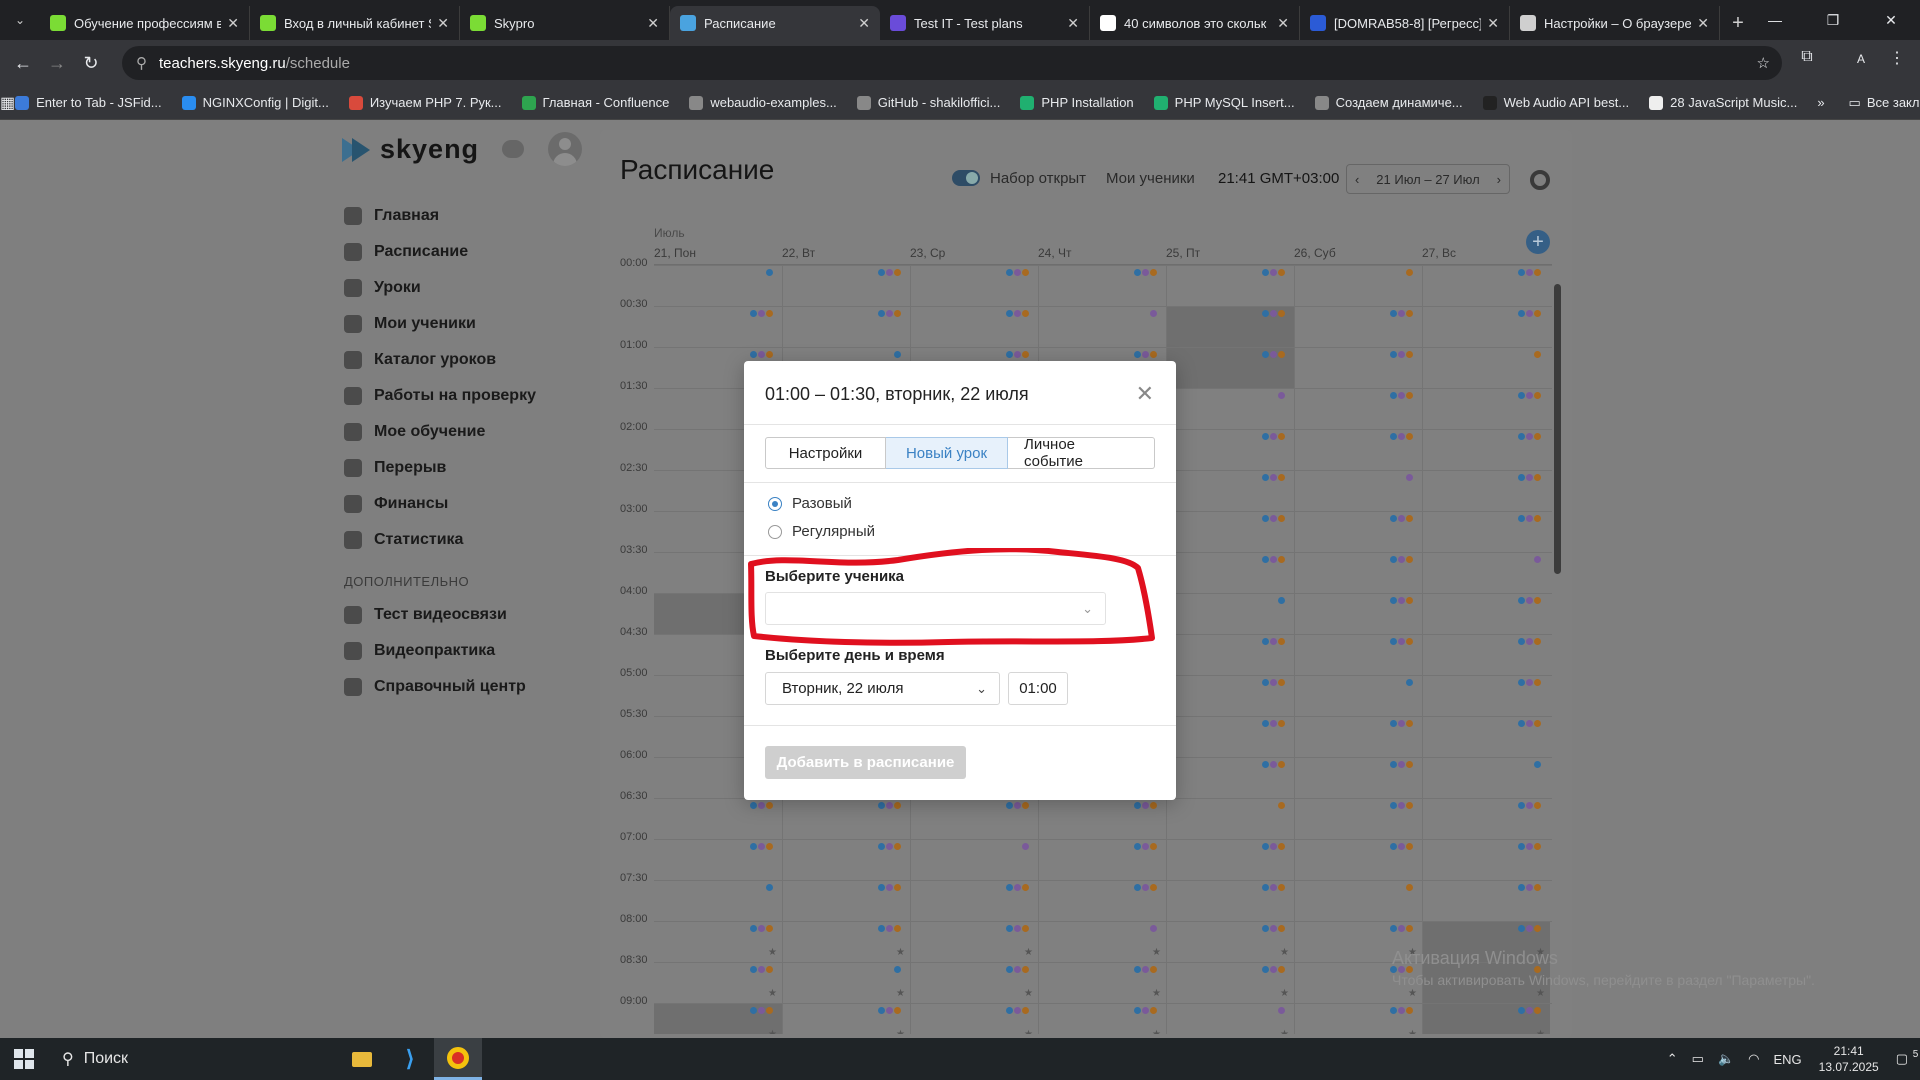 Image resolution: width=1920 pixels, height=1080 pixels. Describe the element at coordinates (1145, 394) in the screenshot. I see `close-icon: ✕` at that location.